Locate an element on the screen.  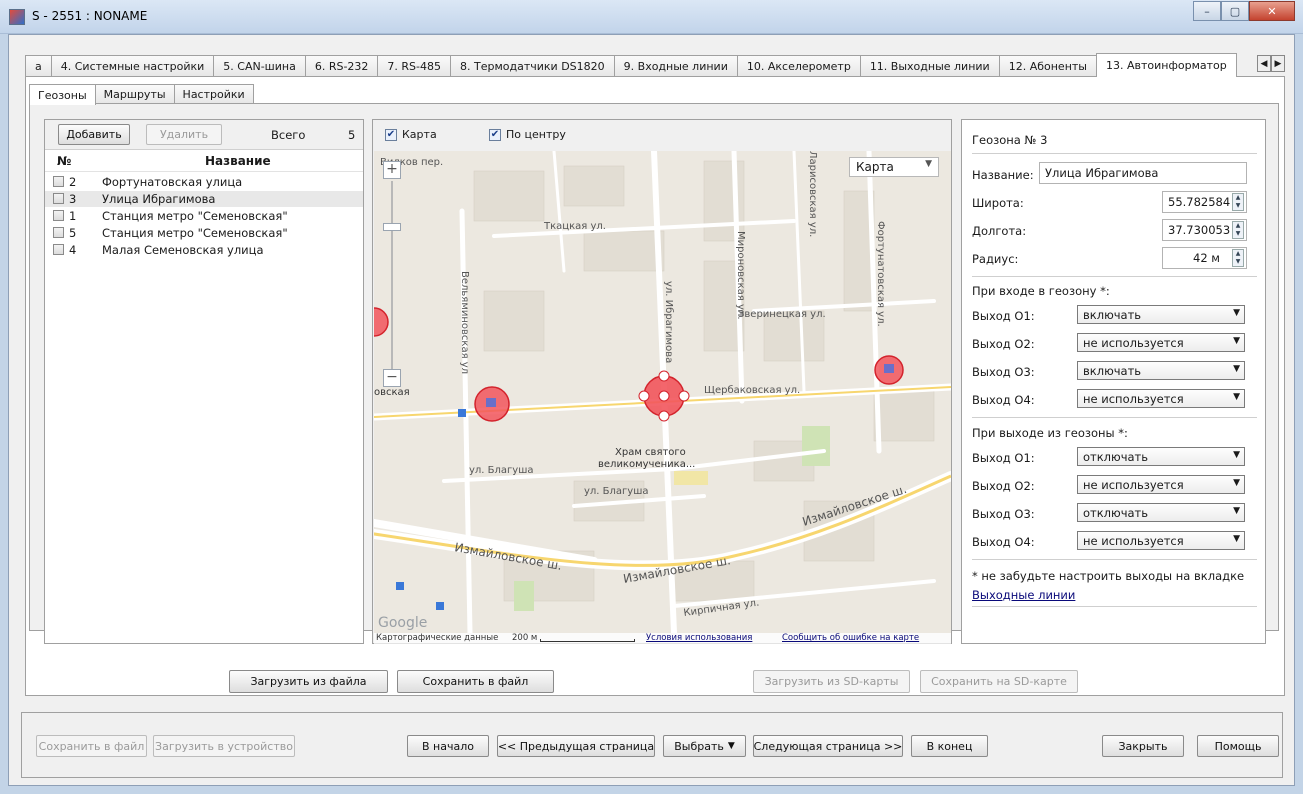
subtab-routes: Маршруты is located at coordinates (134, 94).